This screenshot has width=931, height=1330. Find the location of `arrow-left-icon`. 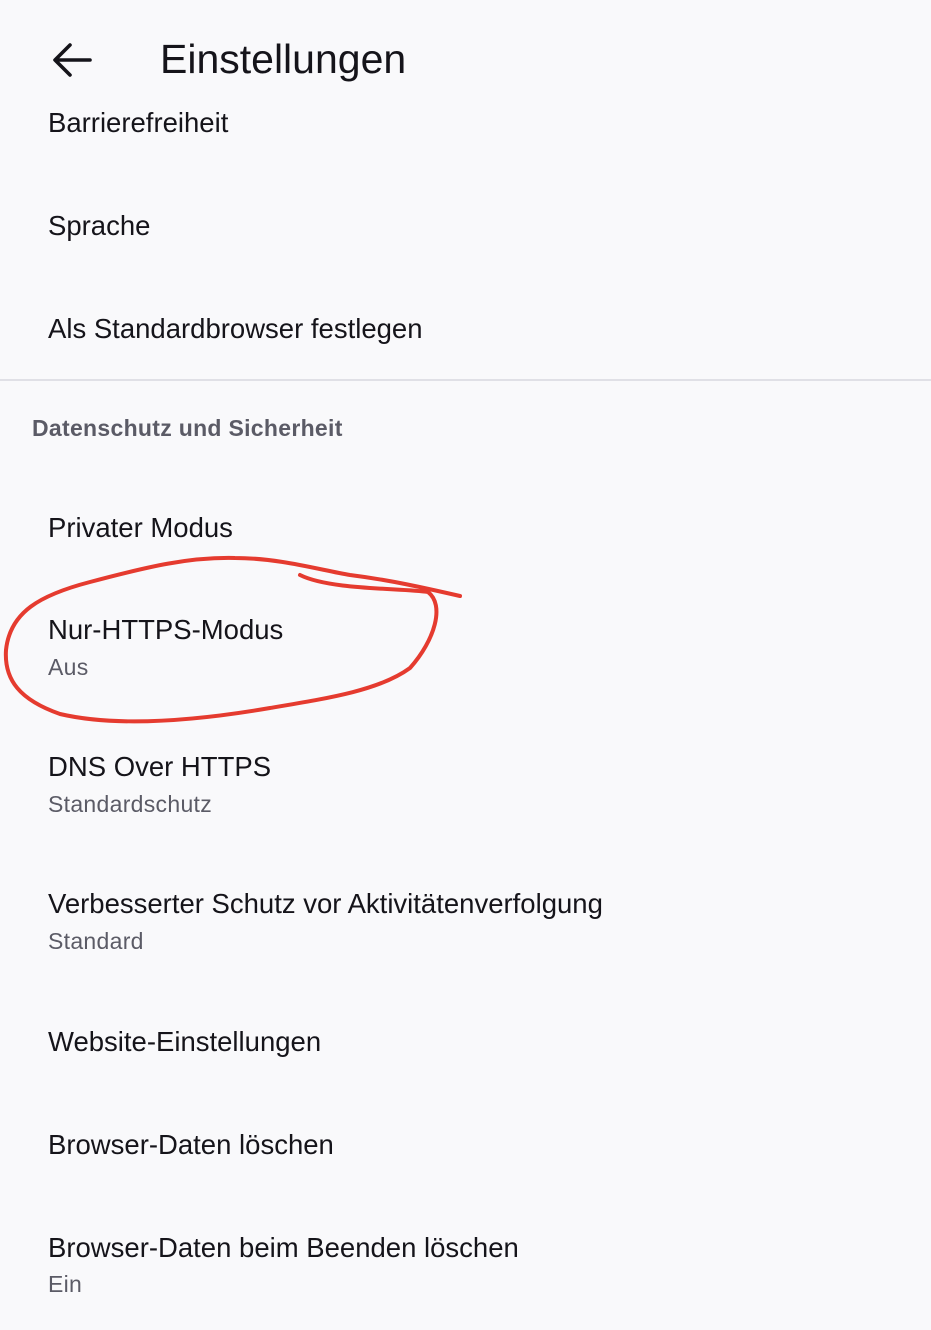

arrow-left-icon is located at coordinates (72, 60).